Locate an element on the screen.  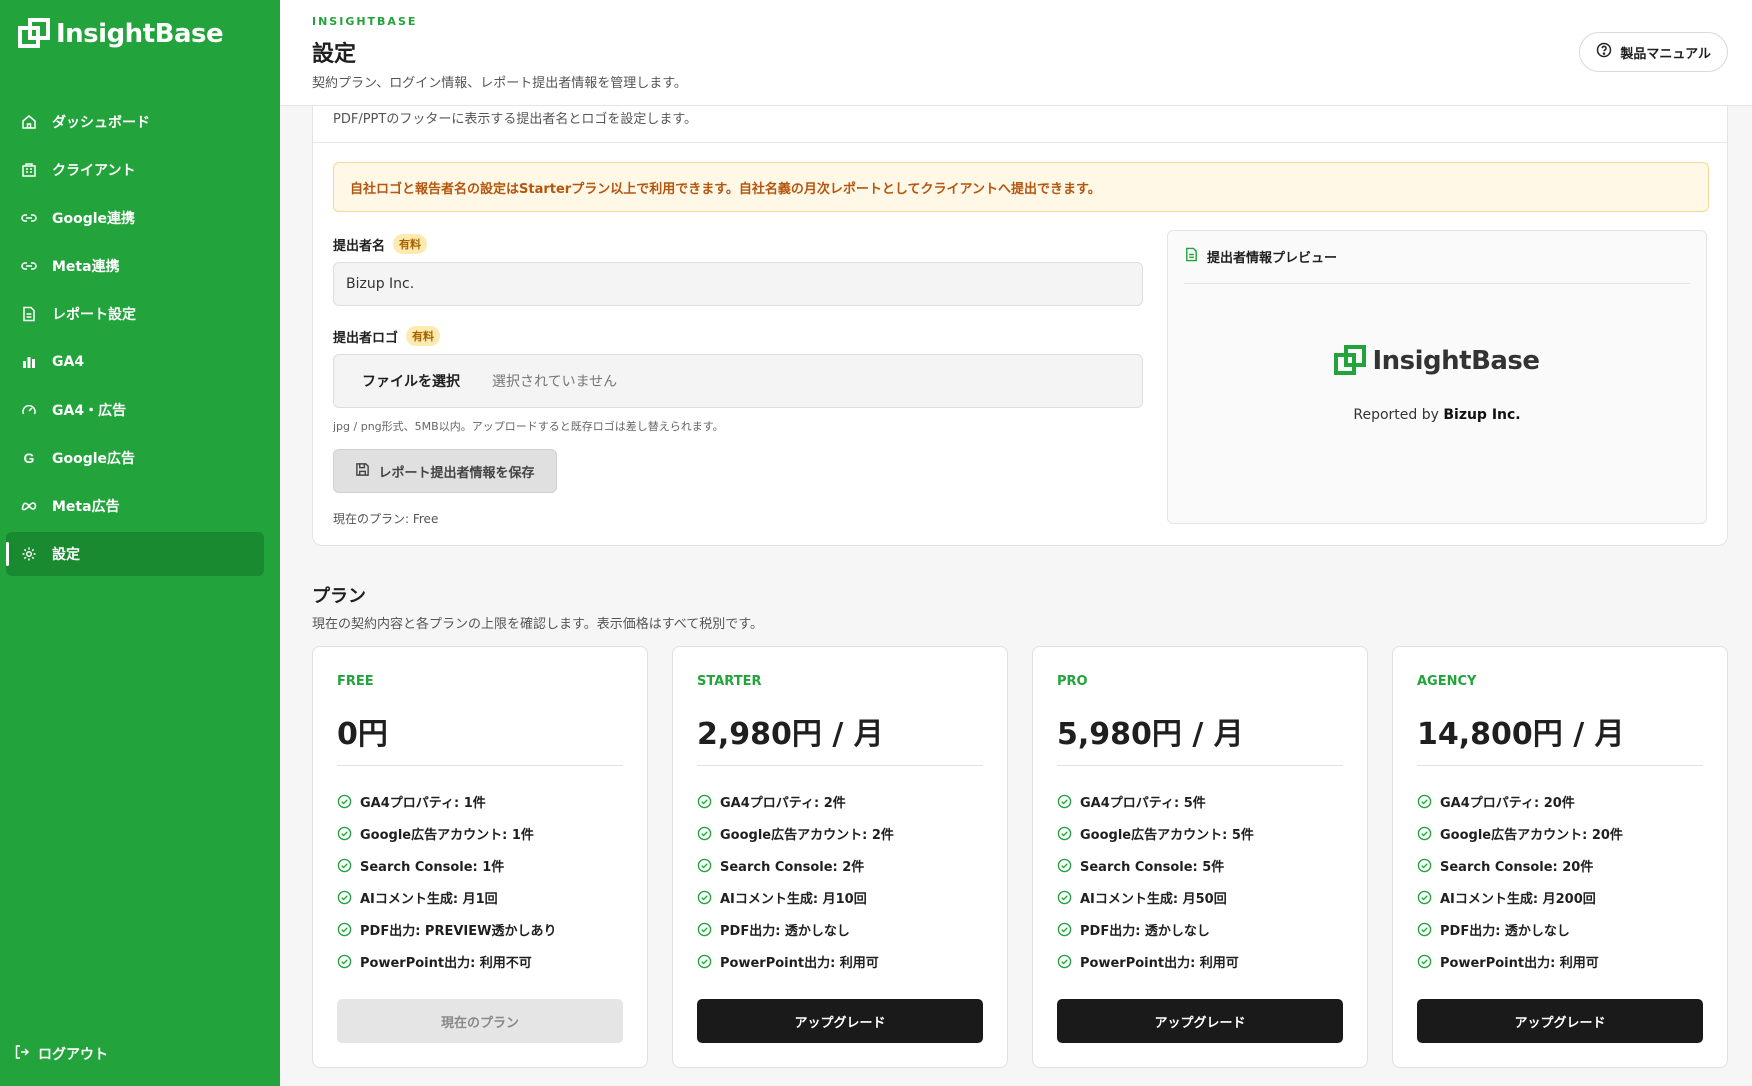
svg-text: G is located at coordinates (29, 458).